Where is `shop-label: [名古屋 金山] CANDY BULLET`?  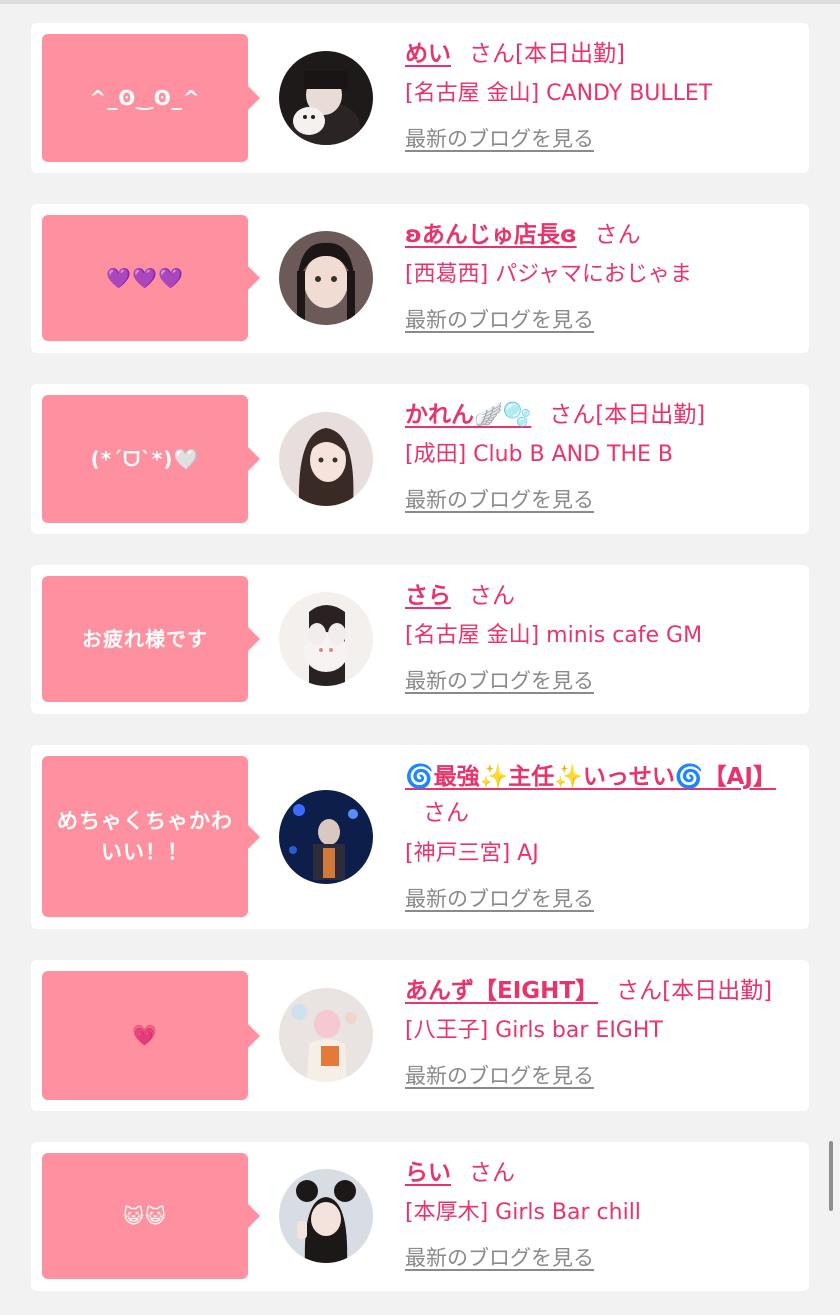 shop-label: [名古屋 金山] CANDY BULLET is located at coordinates (559, 93).